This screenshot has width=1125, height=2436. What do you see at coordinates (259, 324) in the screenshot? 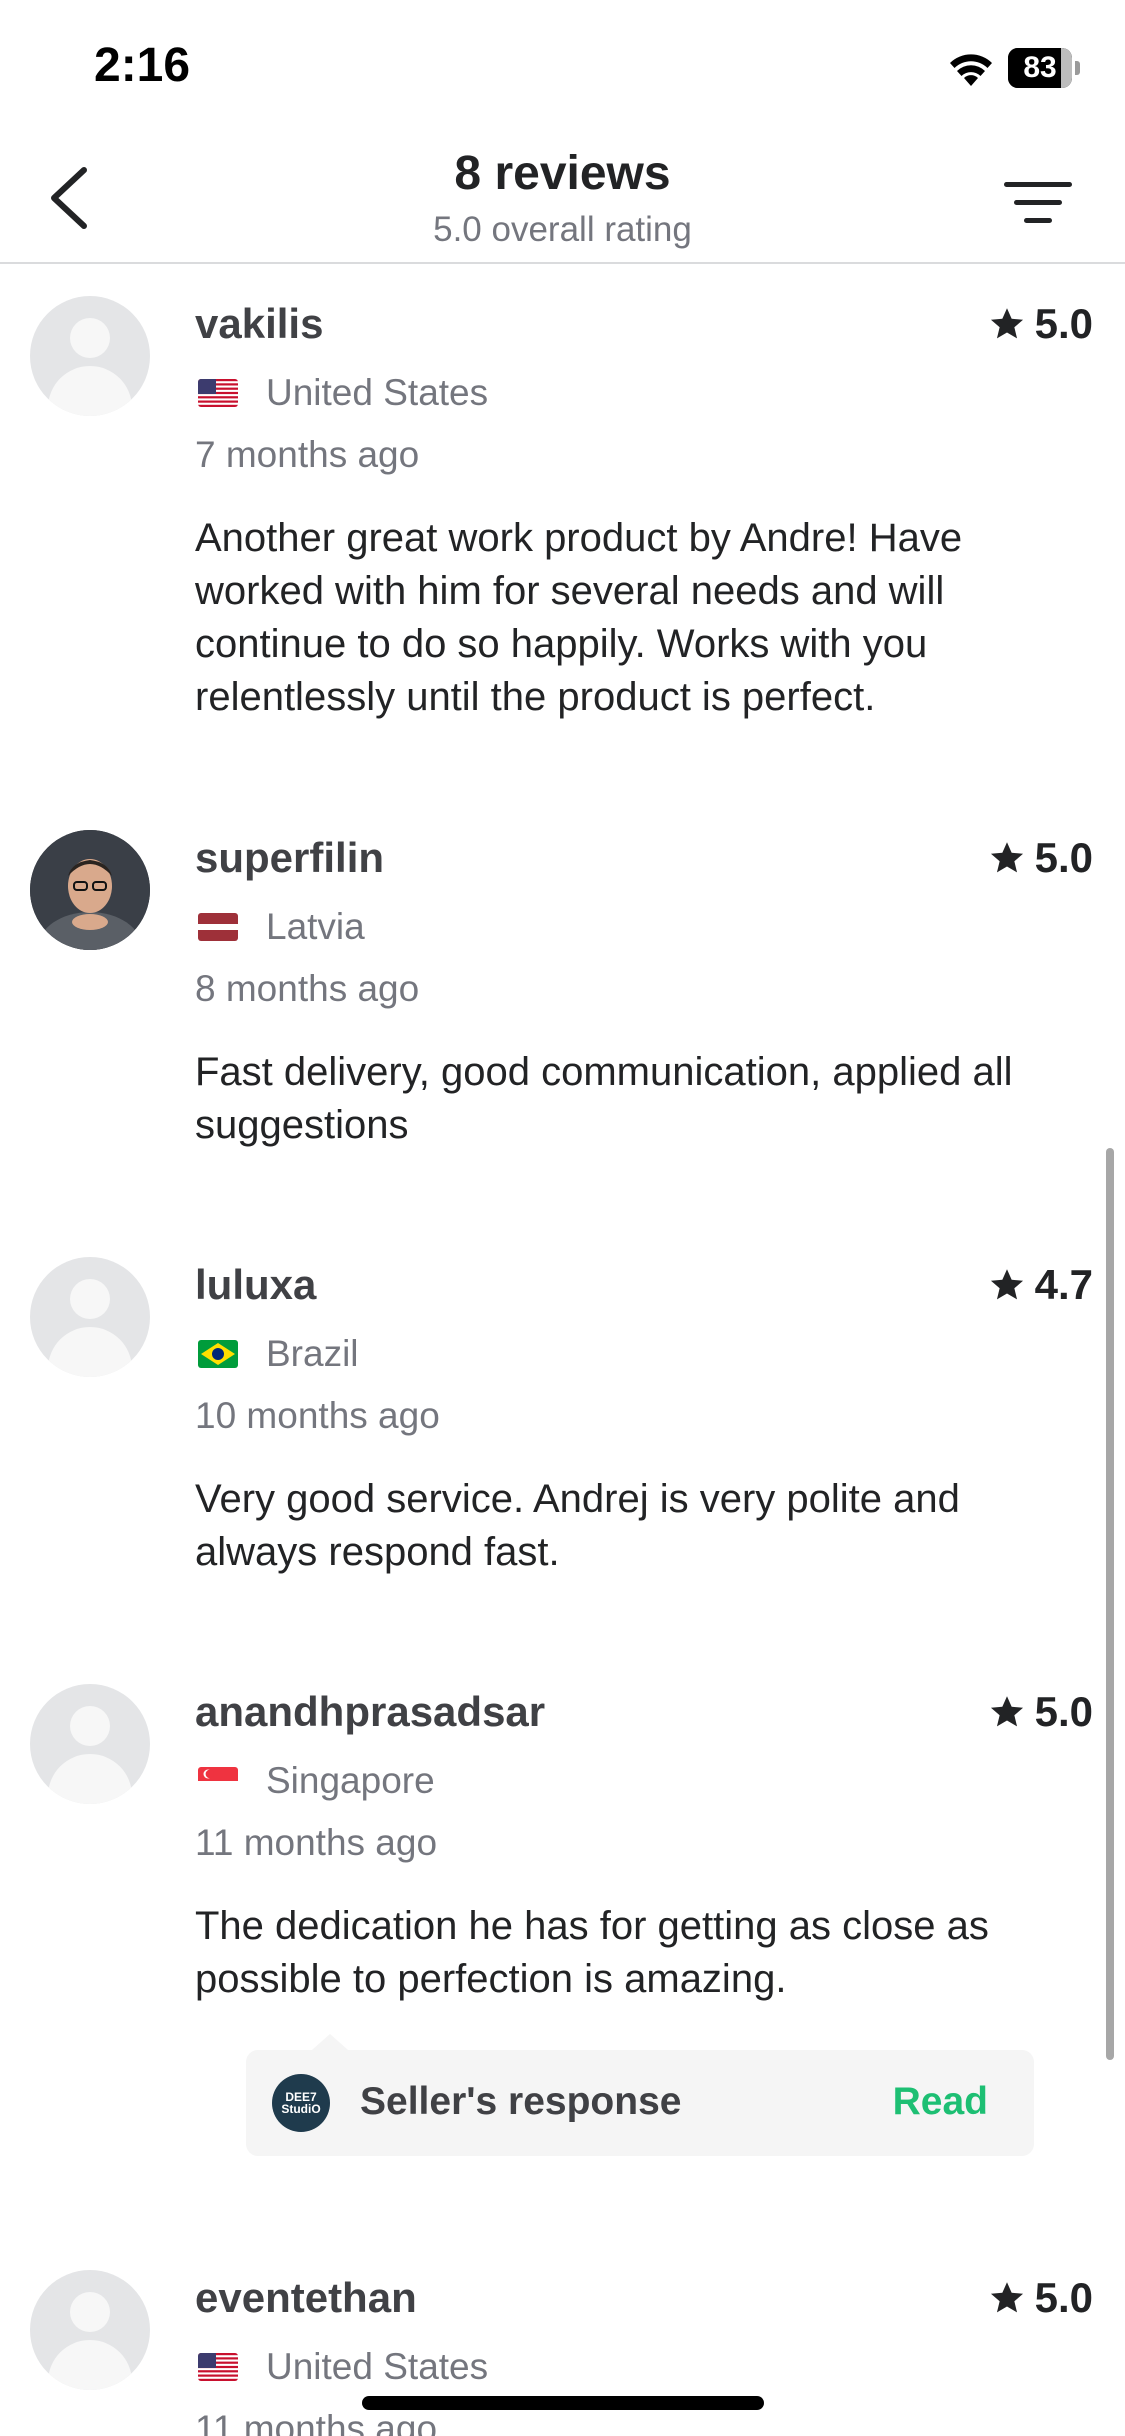
I see `reviewer-name: vakilis` at bounding box center [259, 324].